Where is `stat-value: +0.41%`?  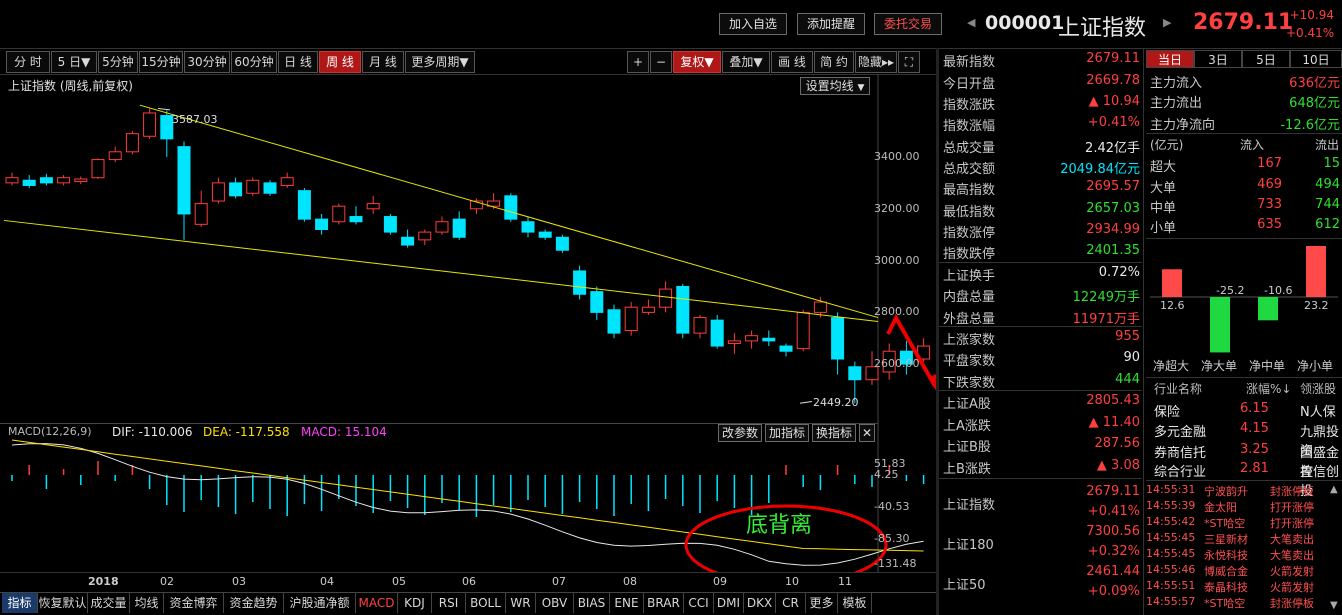
stat-value: +0.41% is located at coordinates (1113, 122).